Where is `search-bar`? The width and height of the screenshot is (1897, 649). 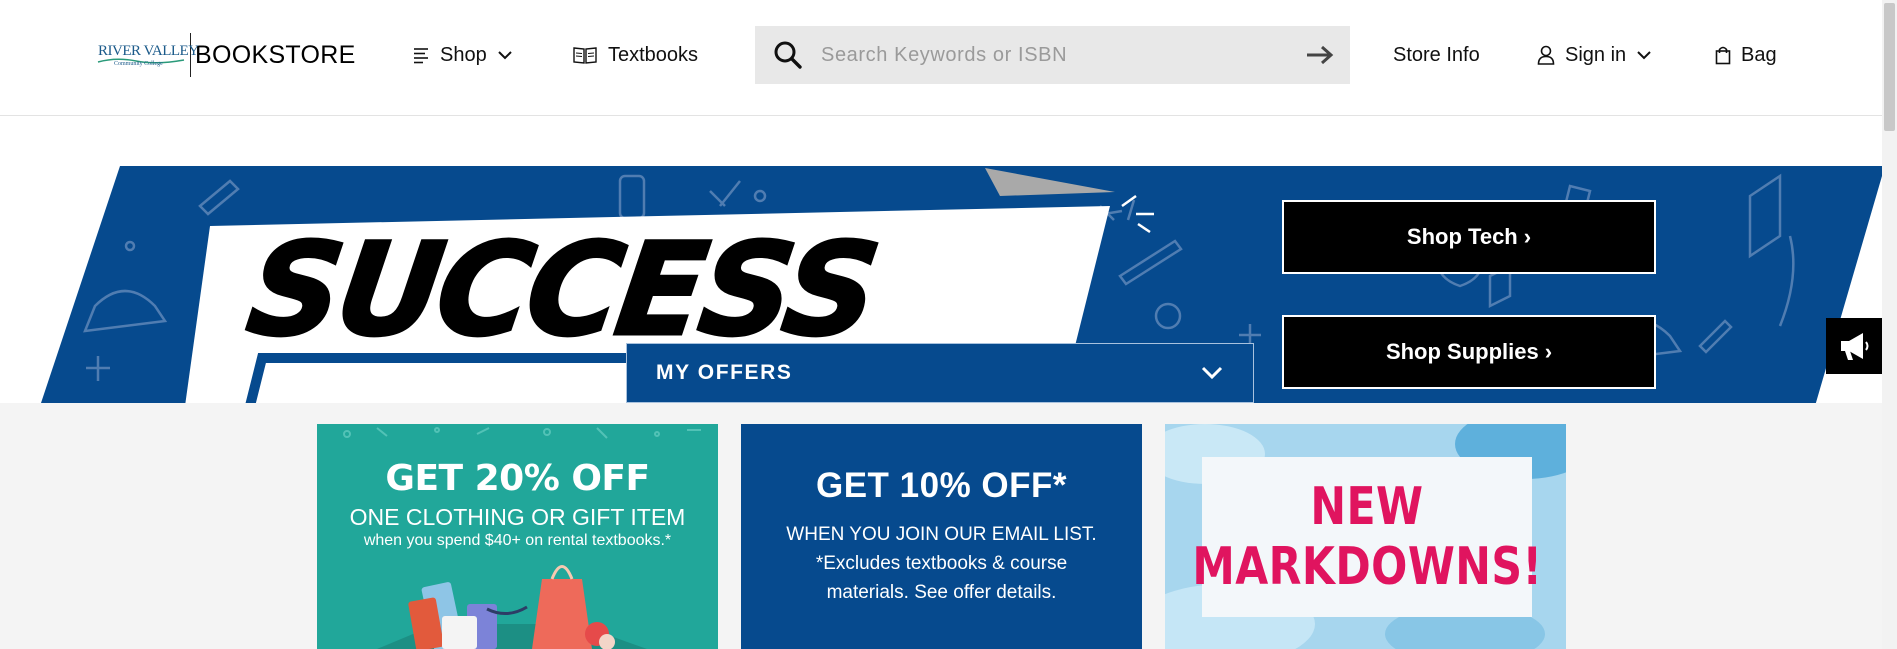
search-bar is located at coordinates (1052, 55).